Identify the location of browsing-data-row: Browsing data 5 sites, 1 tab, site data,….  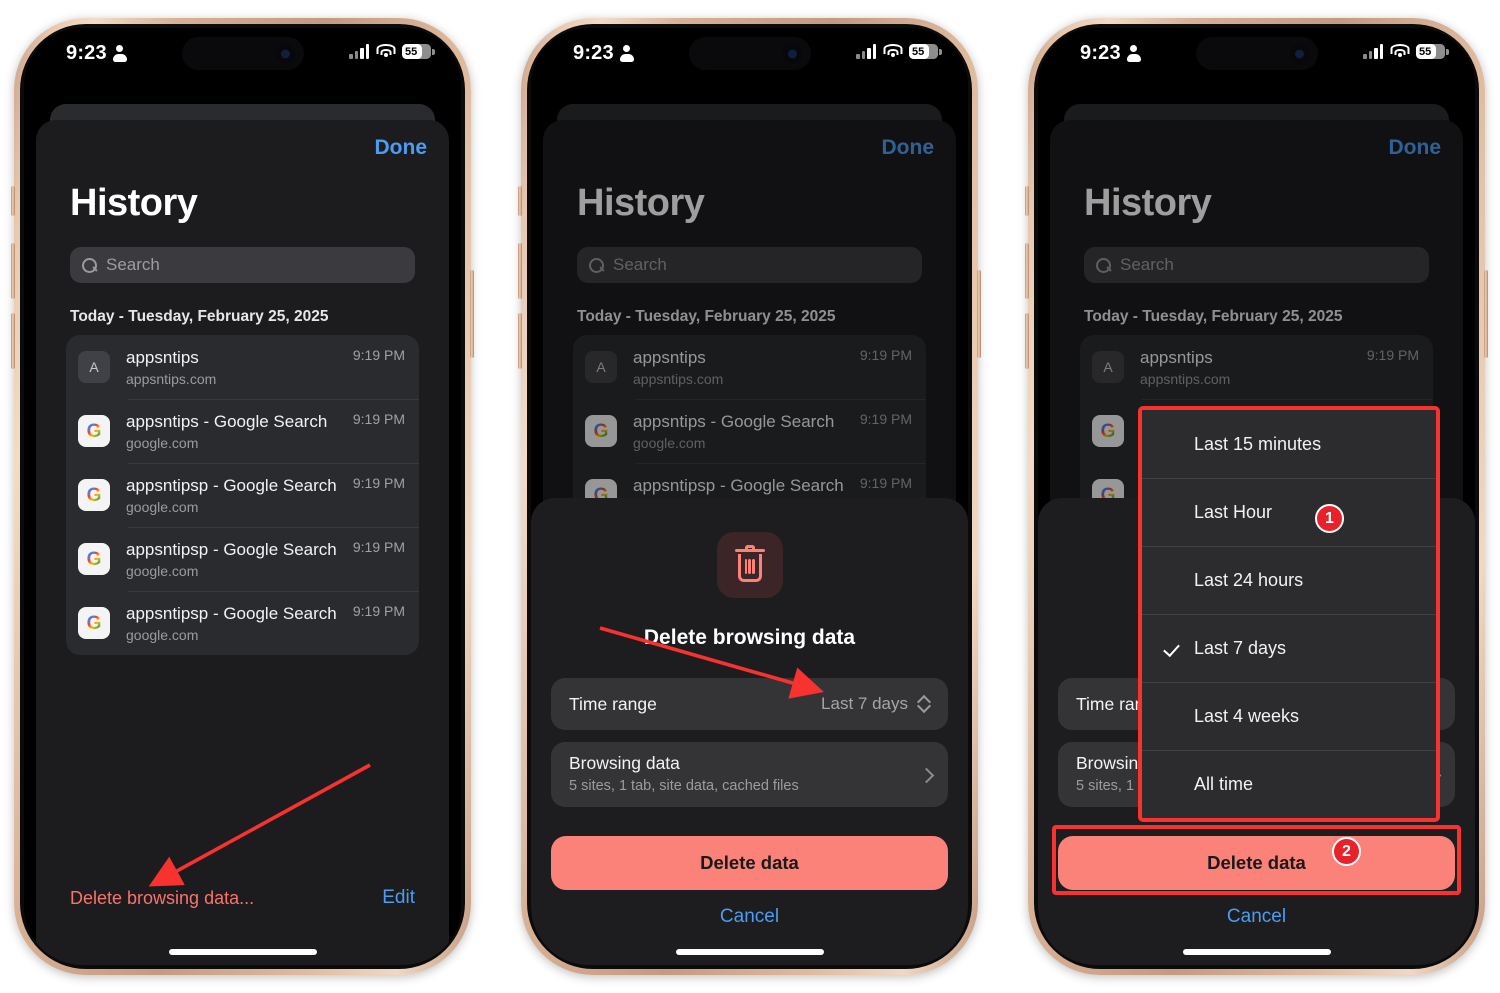
(749, 774).